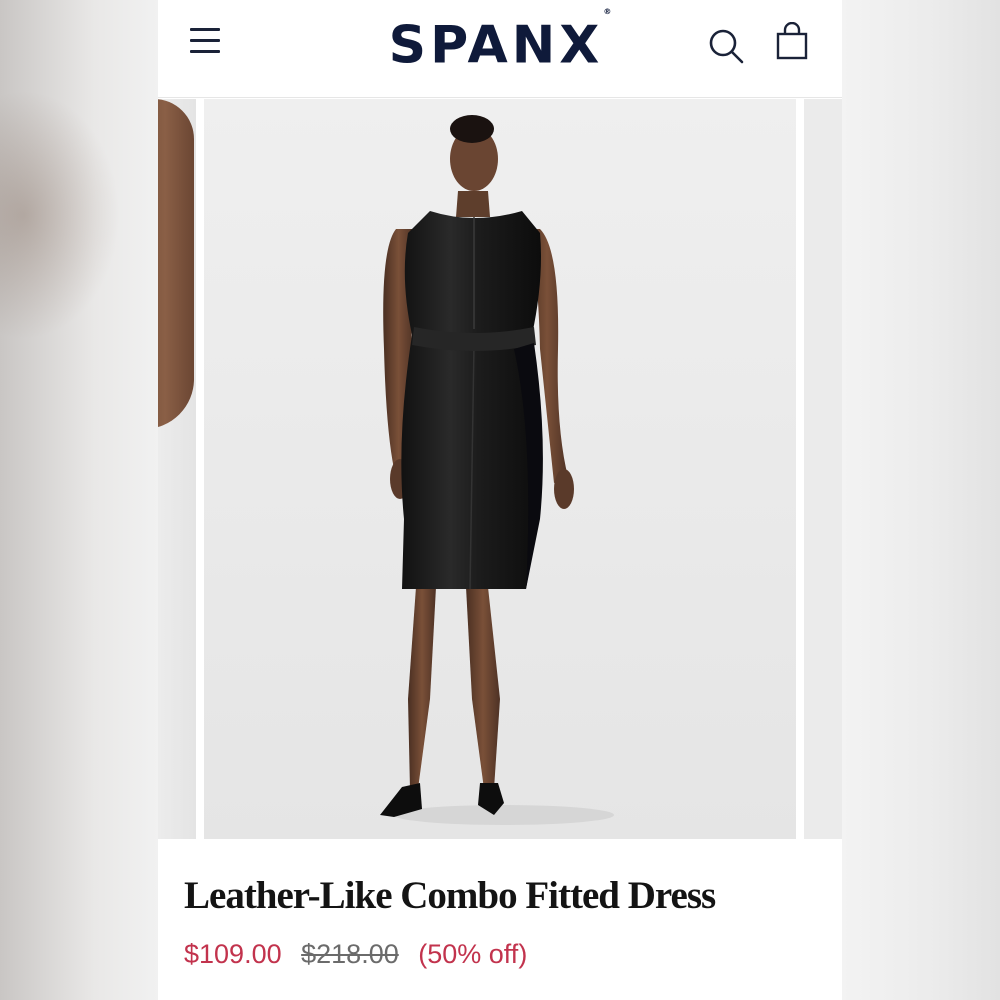  I want to click on hamburger-menu-icon, so click(206, 41).